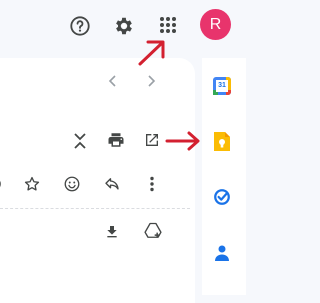 The height and width of the screenshot is (303, 320). Describe the element at coordinates (152, 184) in the screenshot. I see `more-vert-icon` at that location.